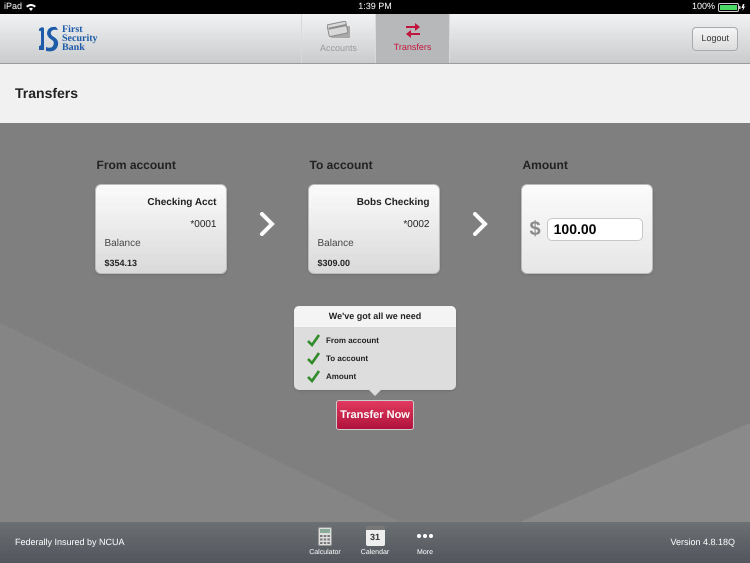  I want to click on battery-percent: 100%, so click(703, 7).